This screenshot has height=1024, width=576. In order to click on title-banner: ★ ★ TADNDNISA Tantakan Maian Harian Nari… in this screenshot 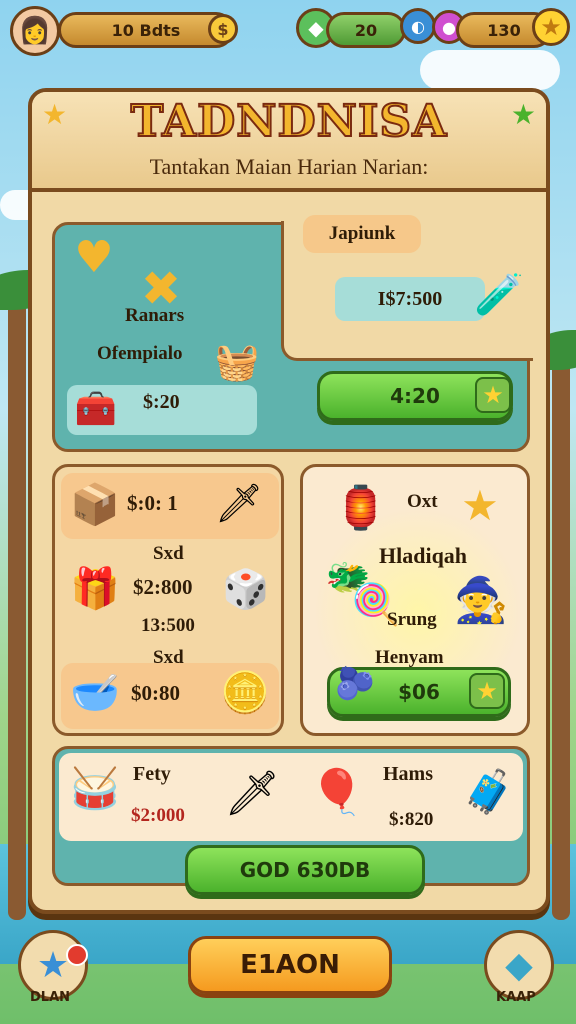, I will do `click(289, 142)`.